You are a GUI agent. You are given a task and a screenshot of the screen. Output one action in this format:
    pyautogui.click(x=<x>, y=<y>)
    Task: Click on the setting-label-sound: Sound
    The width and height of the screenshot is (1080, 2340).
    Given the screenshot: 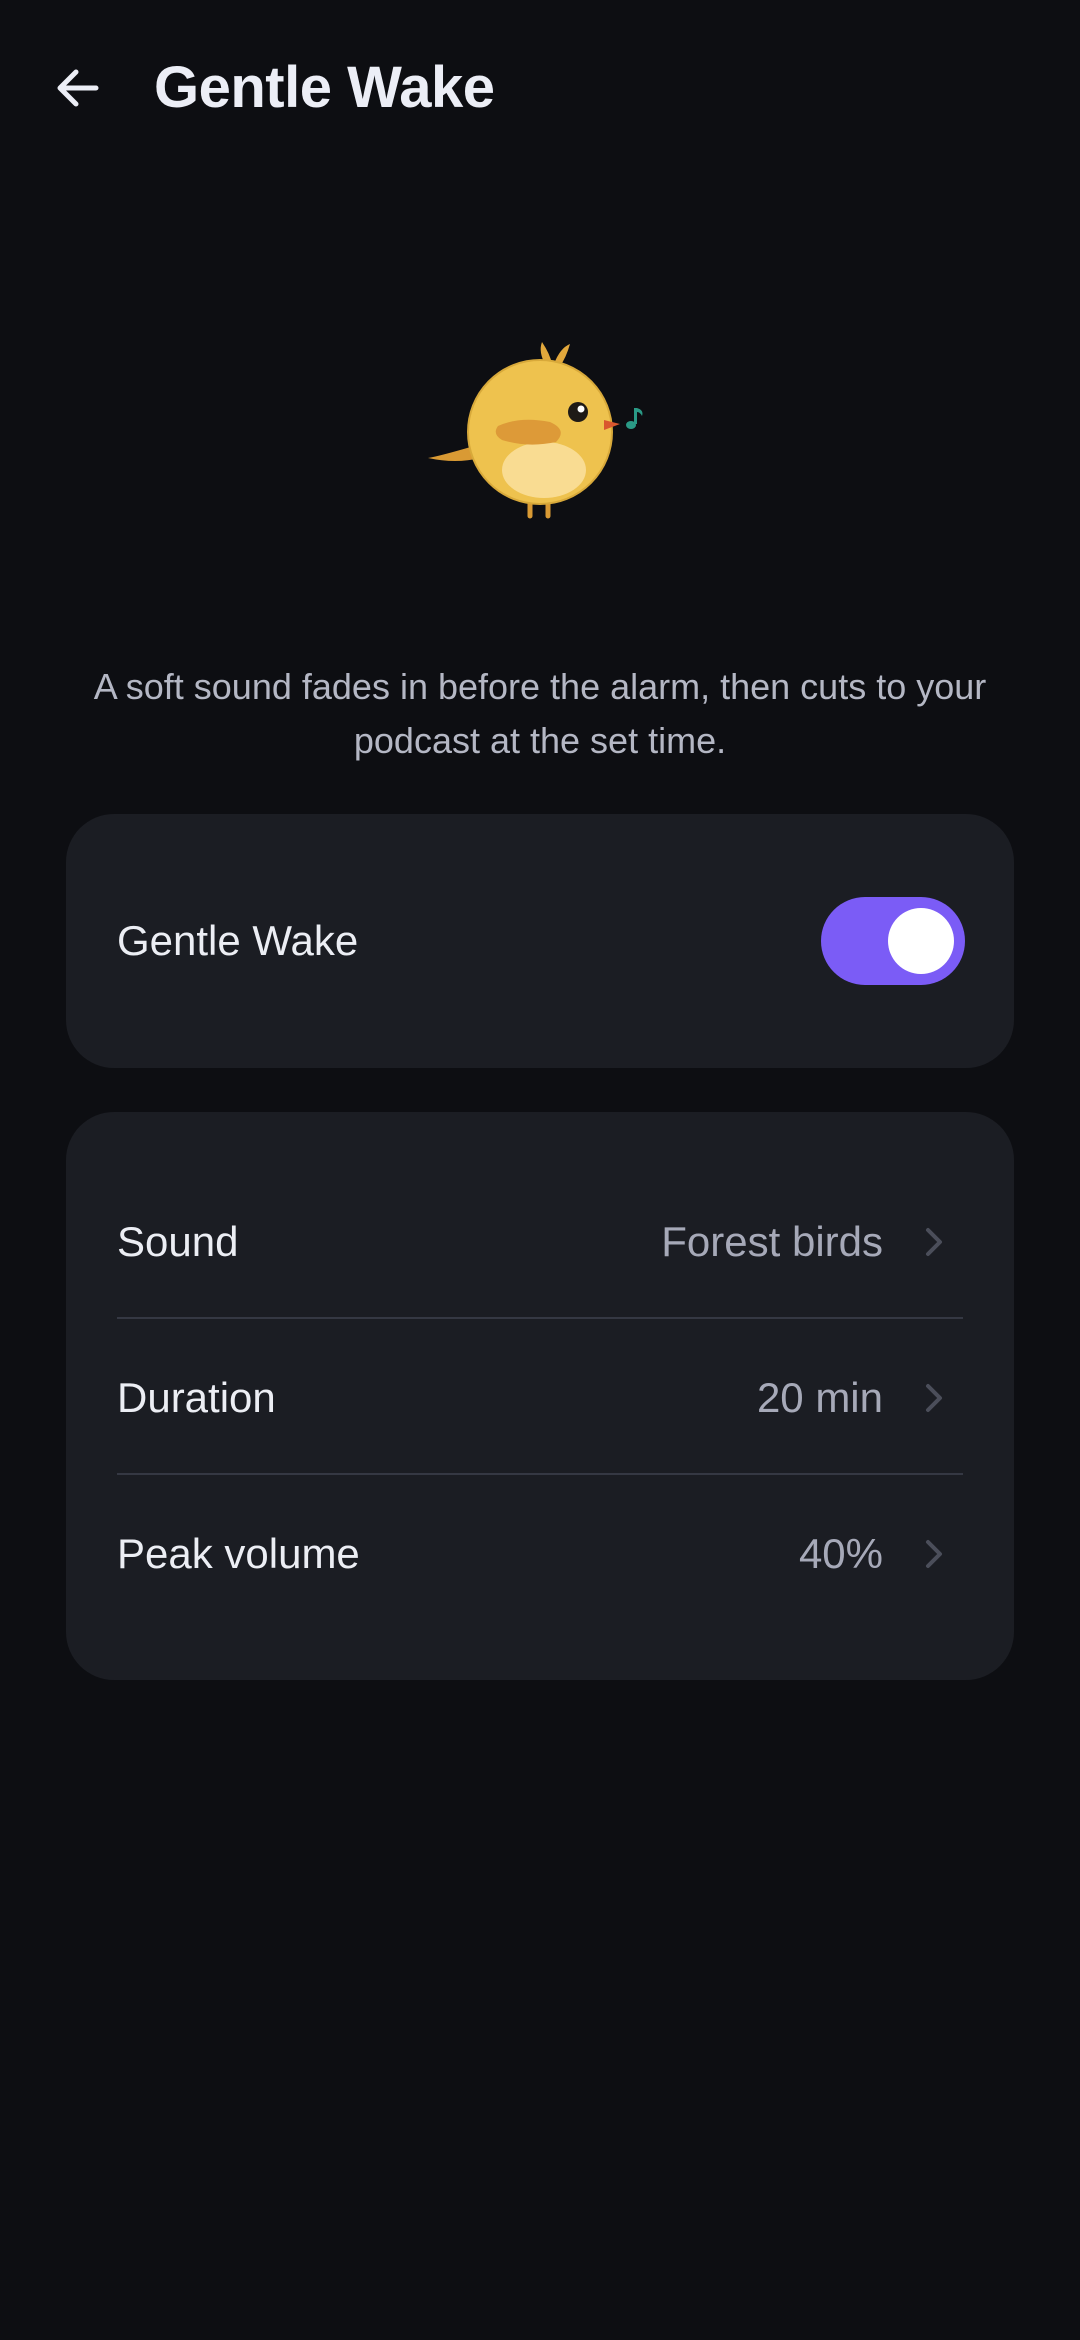 What is the action you would take?
    pyautogui.click(x=178, y=1241)
    